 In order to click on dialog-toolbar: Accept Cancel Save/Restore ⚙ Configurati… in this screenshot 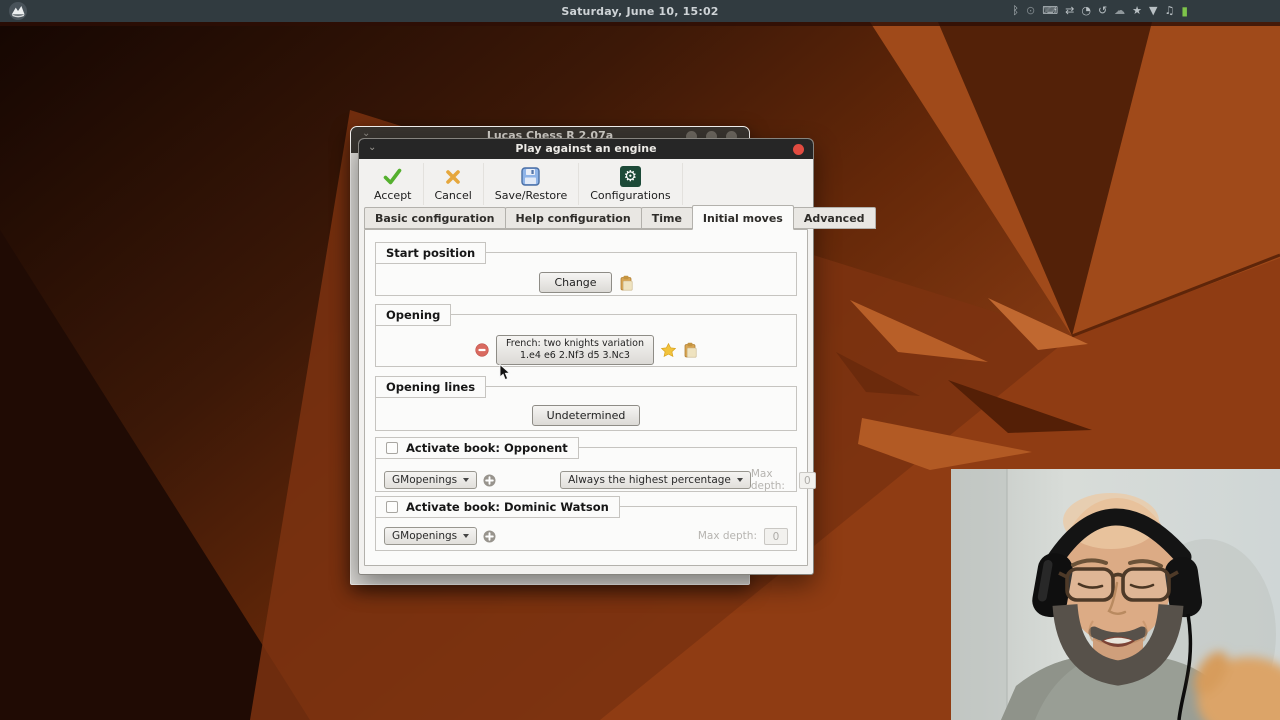, I will do `click(586, 182)`.